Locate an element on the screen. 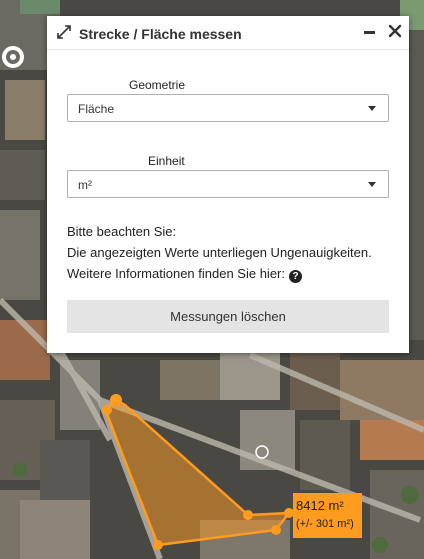  notice-info-text: Weitere Informationen finden Sie hier: is located at coordinates (176, 273).